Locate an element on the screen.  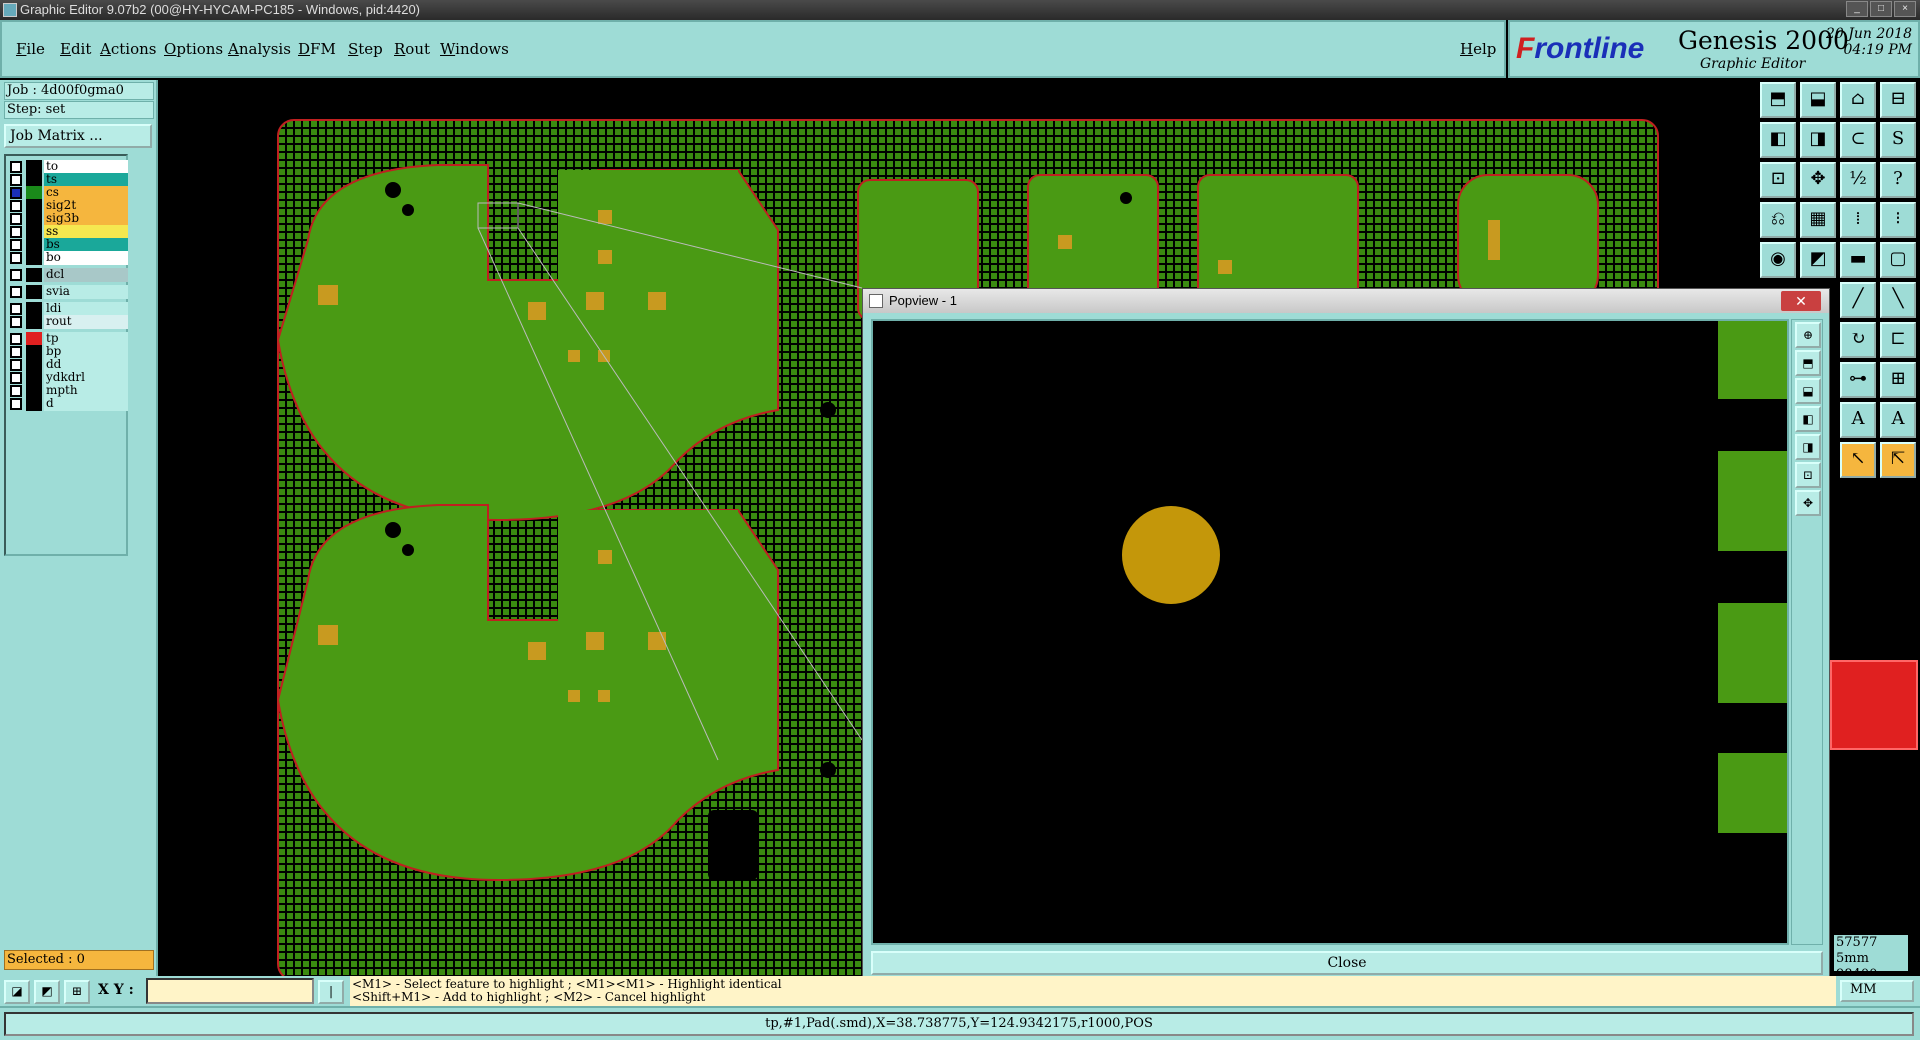
layer-row-bs: bs is located at coordinates (69, 245).